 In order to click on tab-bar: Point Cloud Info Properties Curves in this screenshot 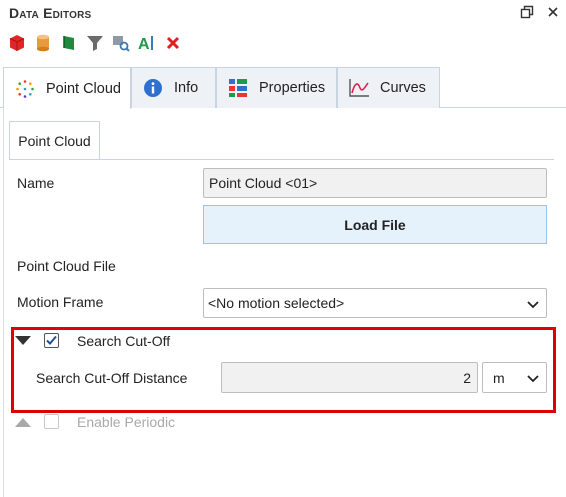, I will do `click(283, 88)`.